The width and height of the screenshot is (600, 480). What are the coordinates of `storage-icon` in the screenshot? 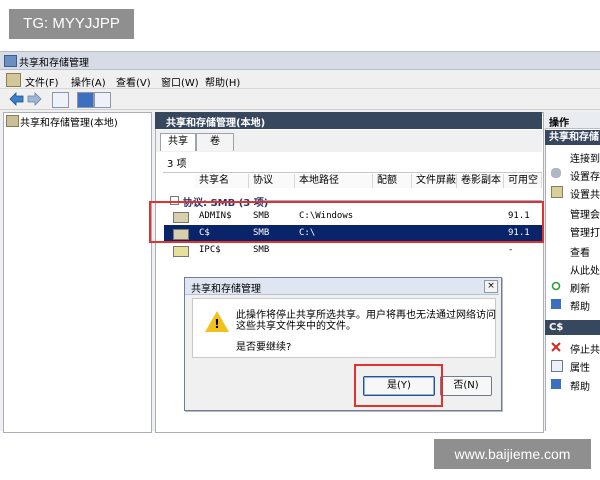 It's located at (556, 173).